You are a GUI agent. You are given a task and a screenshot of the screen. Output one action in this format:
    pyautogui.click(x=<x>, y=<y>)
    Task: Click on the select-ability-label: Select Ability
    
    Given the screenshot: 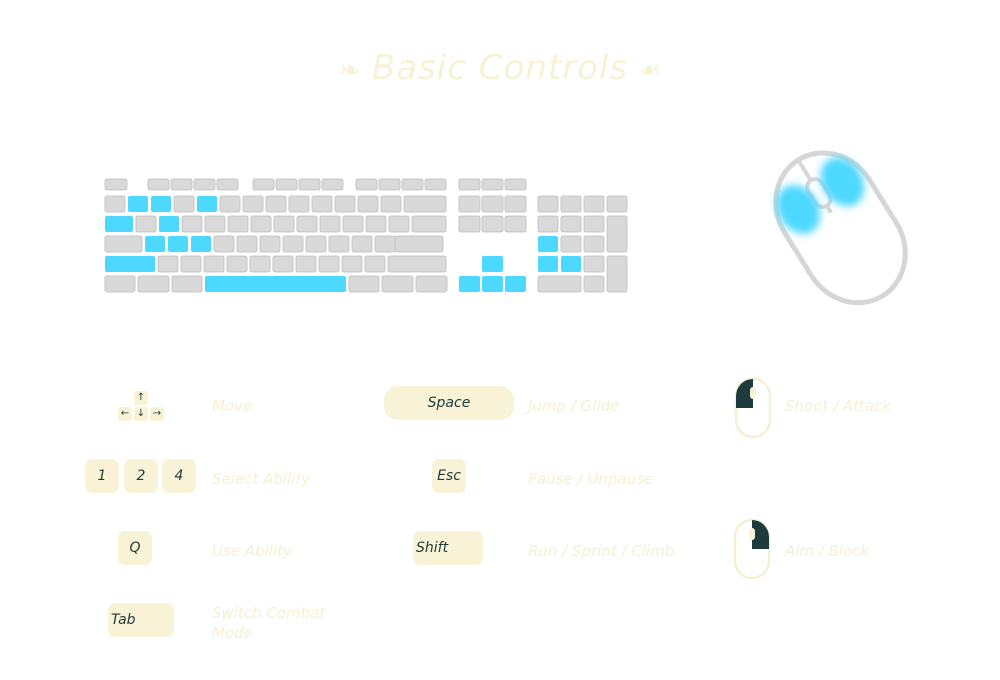 What is the action you would take?
    pyautogui.click(x=261, y=479)
    